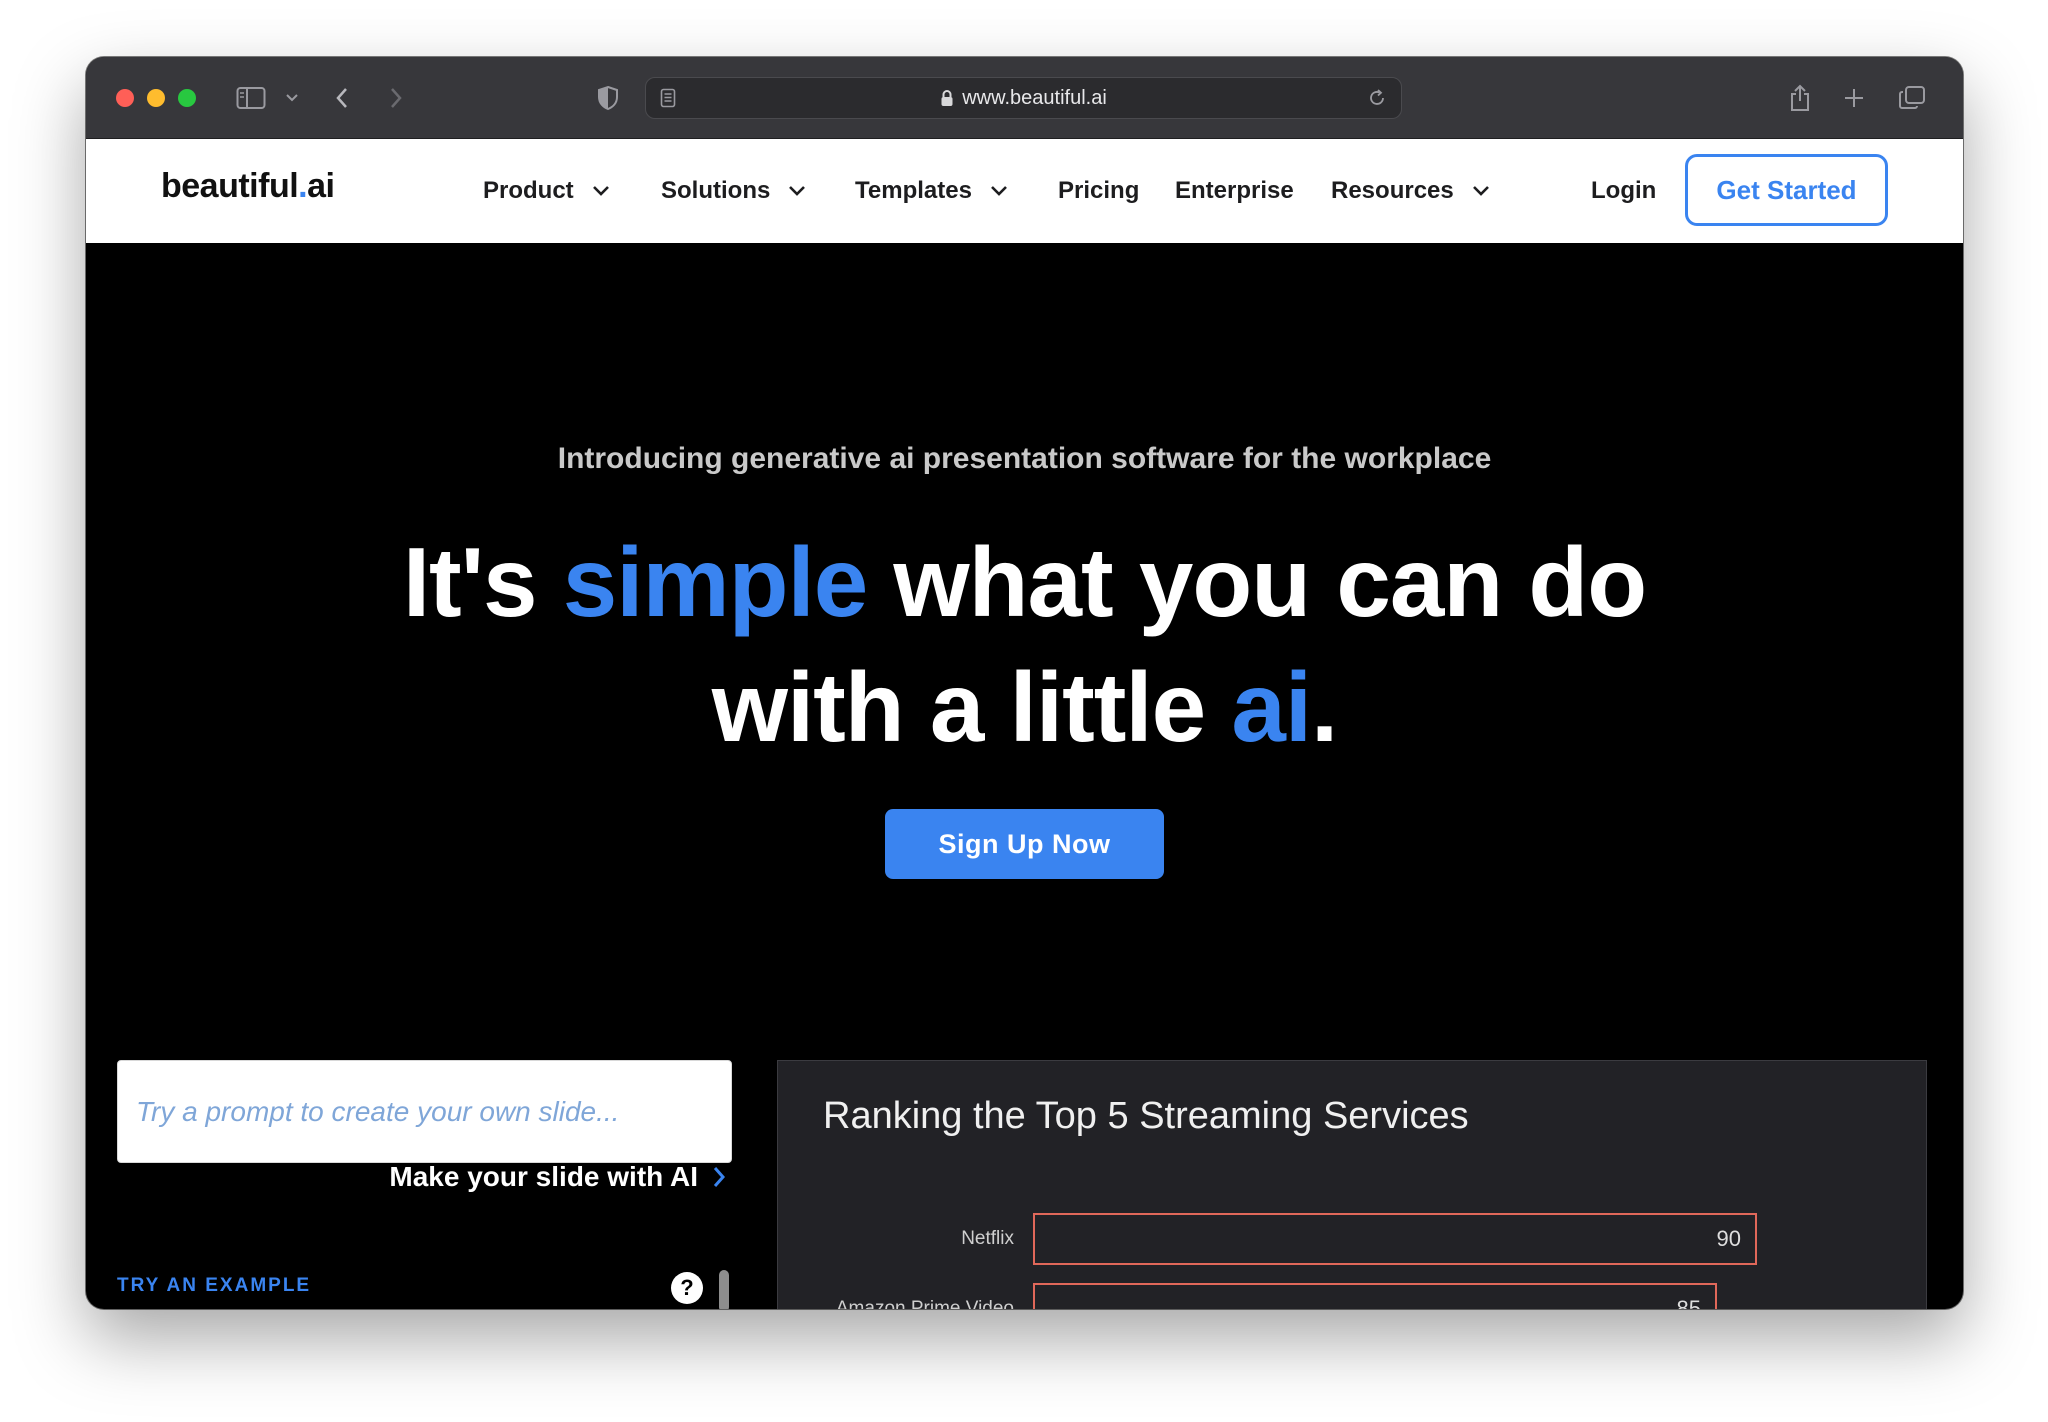 The width and height of the screenshot is (2048, 1422). What do you see at coordinates (546, 191) in the screenshot?
I see `nav-item-product: Product` at bounding box center [546, 191].